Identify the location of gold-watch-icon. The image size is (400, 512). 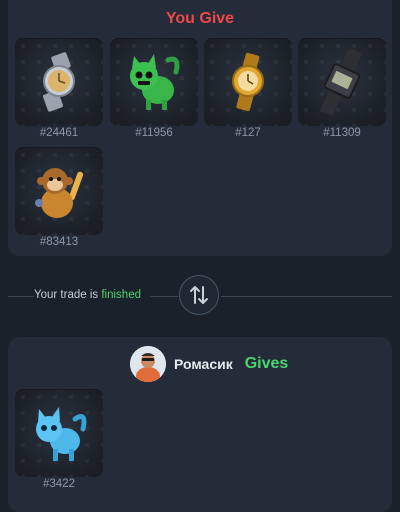
(248, 82).